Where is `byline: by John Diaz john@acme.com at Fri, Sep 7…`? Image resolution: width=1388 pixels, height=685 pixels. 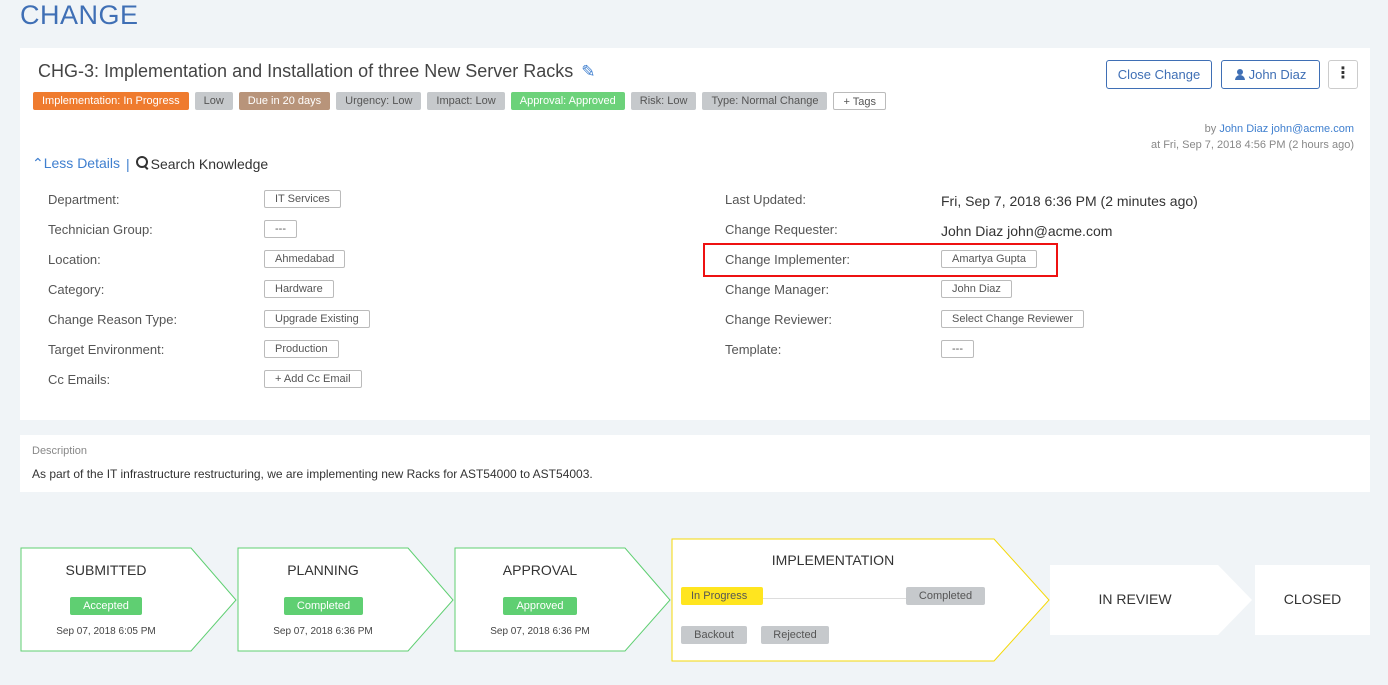 byline: by John Diaz john@acme.com at Fri, Sep 7… is located at coordinates (1252, 137).